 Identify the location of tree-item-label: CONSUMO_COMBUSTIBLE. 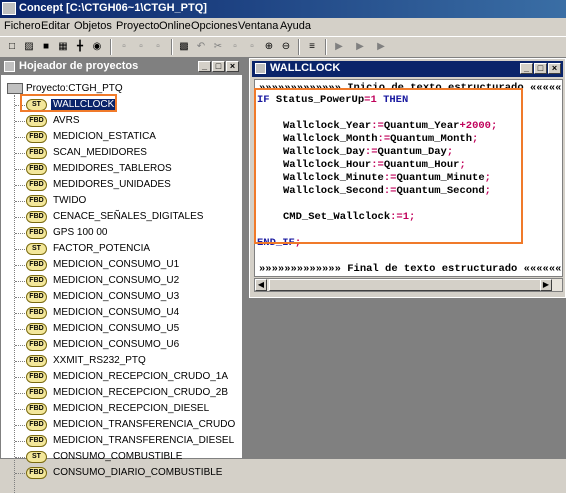
(118, 456).